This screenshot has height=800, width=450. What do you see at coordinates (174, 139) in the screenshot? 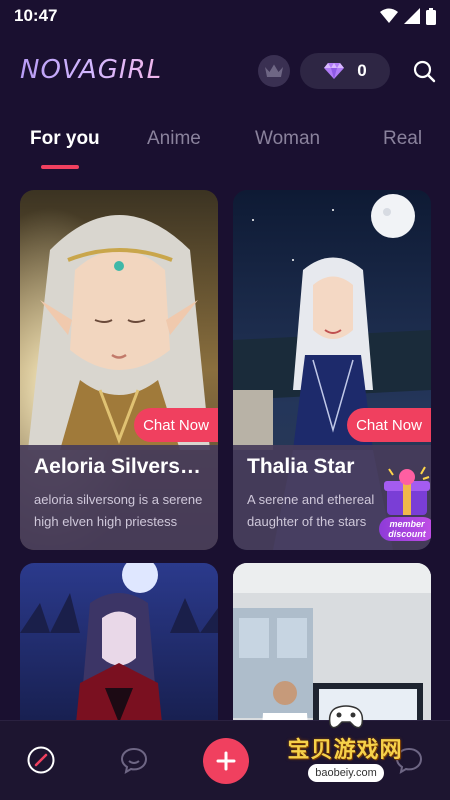
I see `tab-anime: Anime` at bounding box center [174, 139].